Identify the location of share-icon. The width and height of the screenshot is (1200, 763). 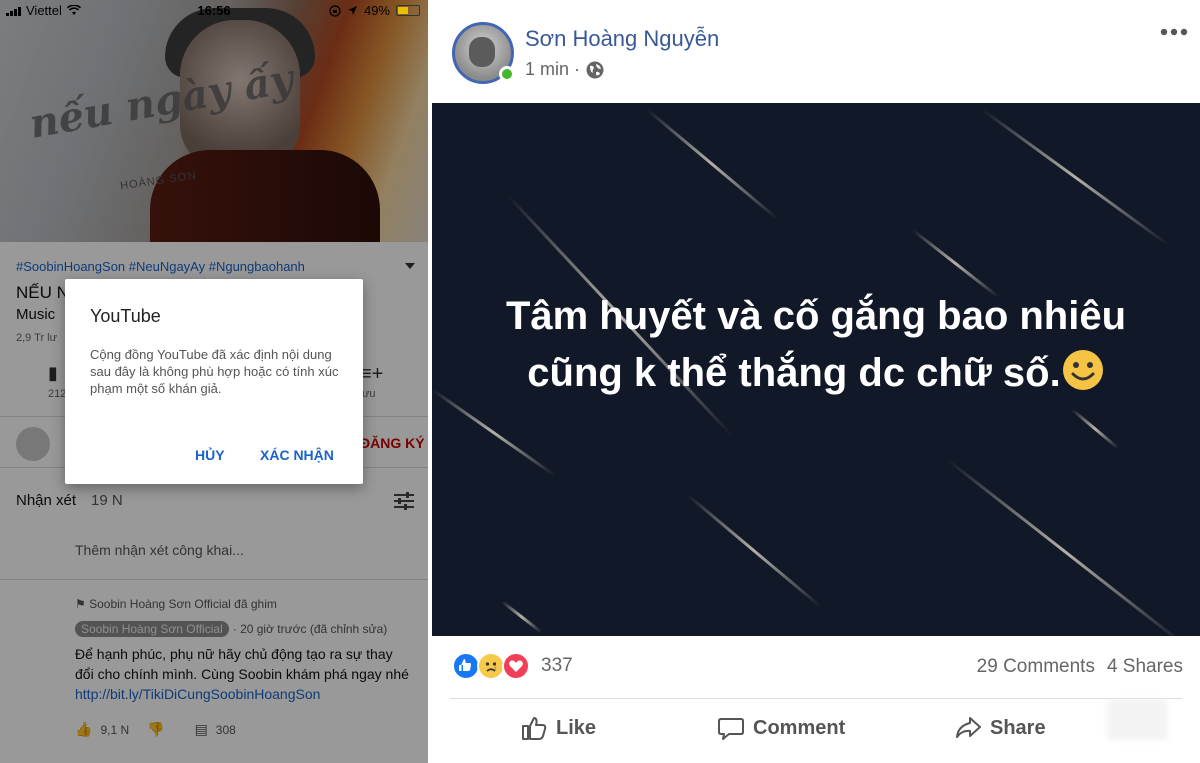
(968, 727).